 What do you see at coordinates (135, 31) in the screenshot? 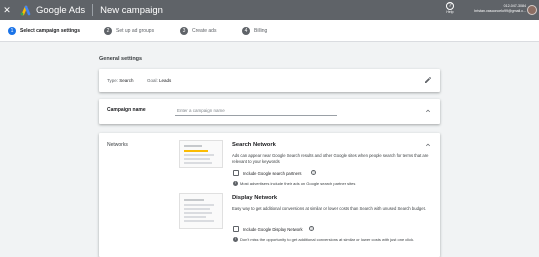
I see `step-label: Set up ad groups` at bounding box center [135, 31].